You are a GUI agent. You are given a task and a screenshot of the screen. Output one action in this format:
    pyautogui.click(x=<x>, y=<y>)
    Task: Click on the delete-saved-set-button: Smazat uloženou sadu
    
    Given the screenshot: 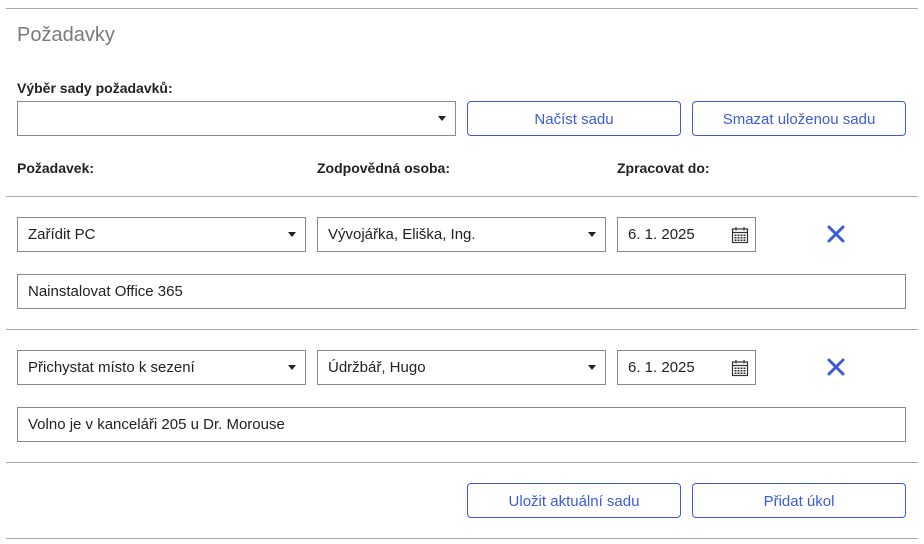 What is the action you would take?
    pyautogui.click(x=799, y=118)
    